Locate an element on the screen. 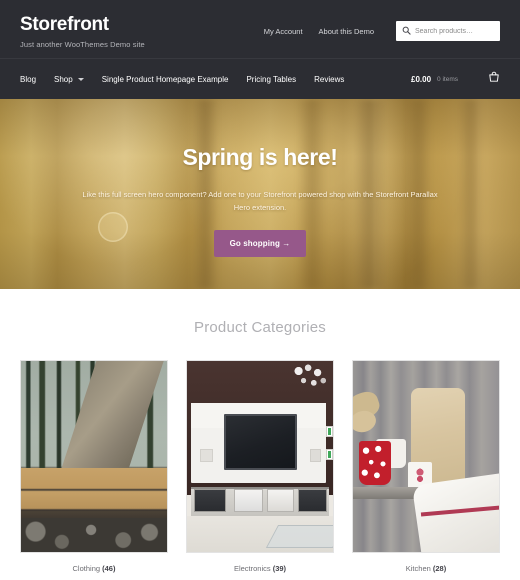 This screenshot has width=520, height=580. category-card-clothing: Clothing (46) is located at coordinates (94, 466).